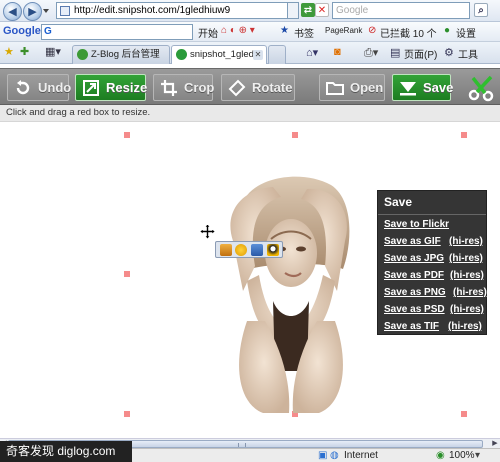  Describe the element at coordinates (127, 414) in the screenshot. I see `resize-handle-bottom-left` at that location.